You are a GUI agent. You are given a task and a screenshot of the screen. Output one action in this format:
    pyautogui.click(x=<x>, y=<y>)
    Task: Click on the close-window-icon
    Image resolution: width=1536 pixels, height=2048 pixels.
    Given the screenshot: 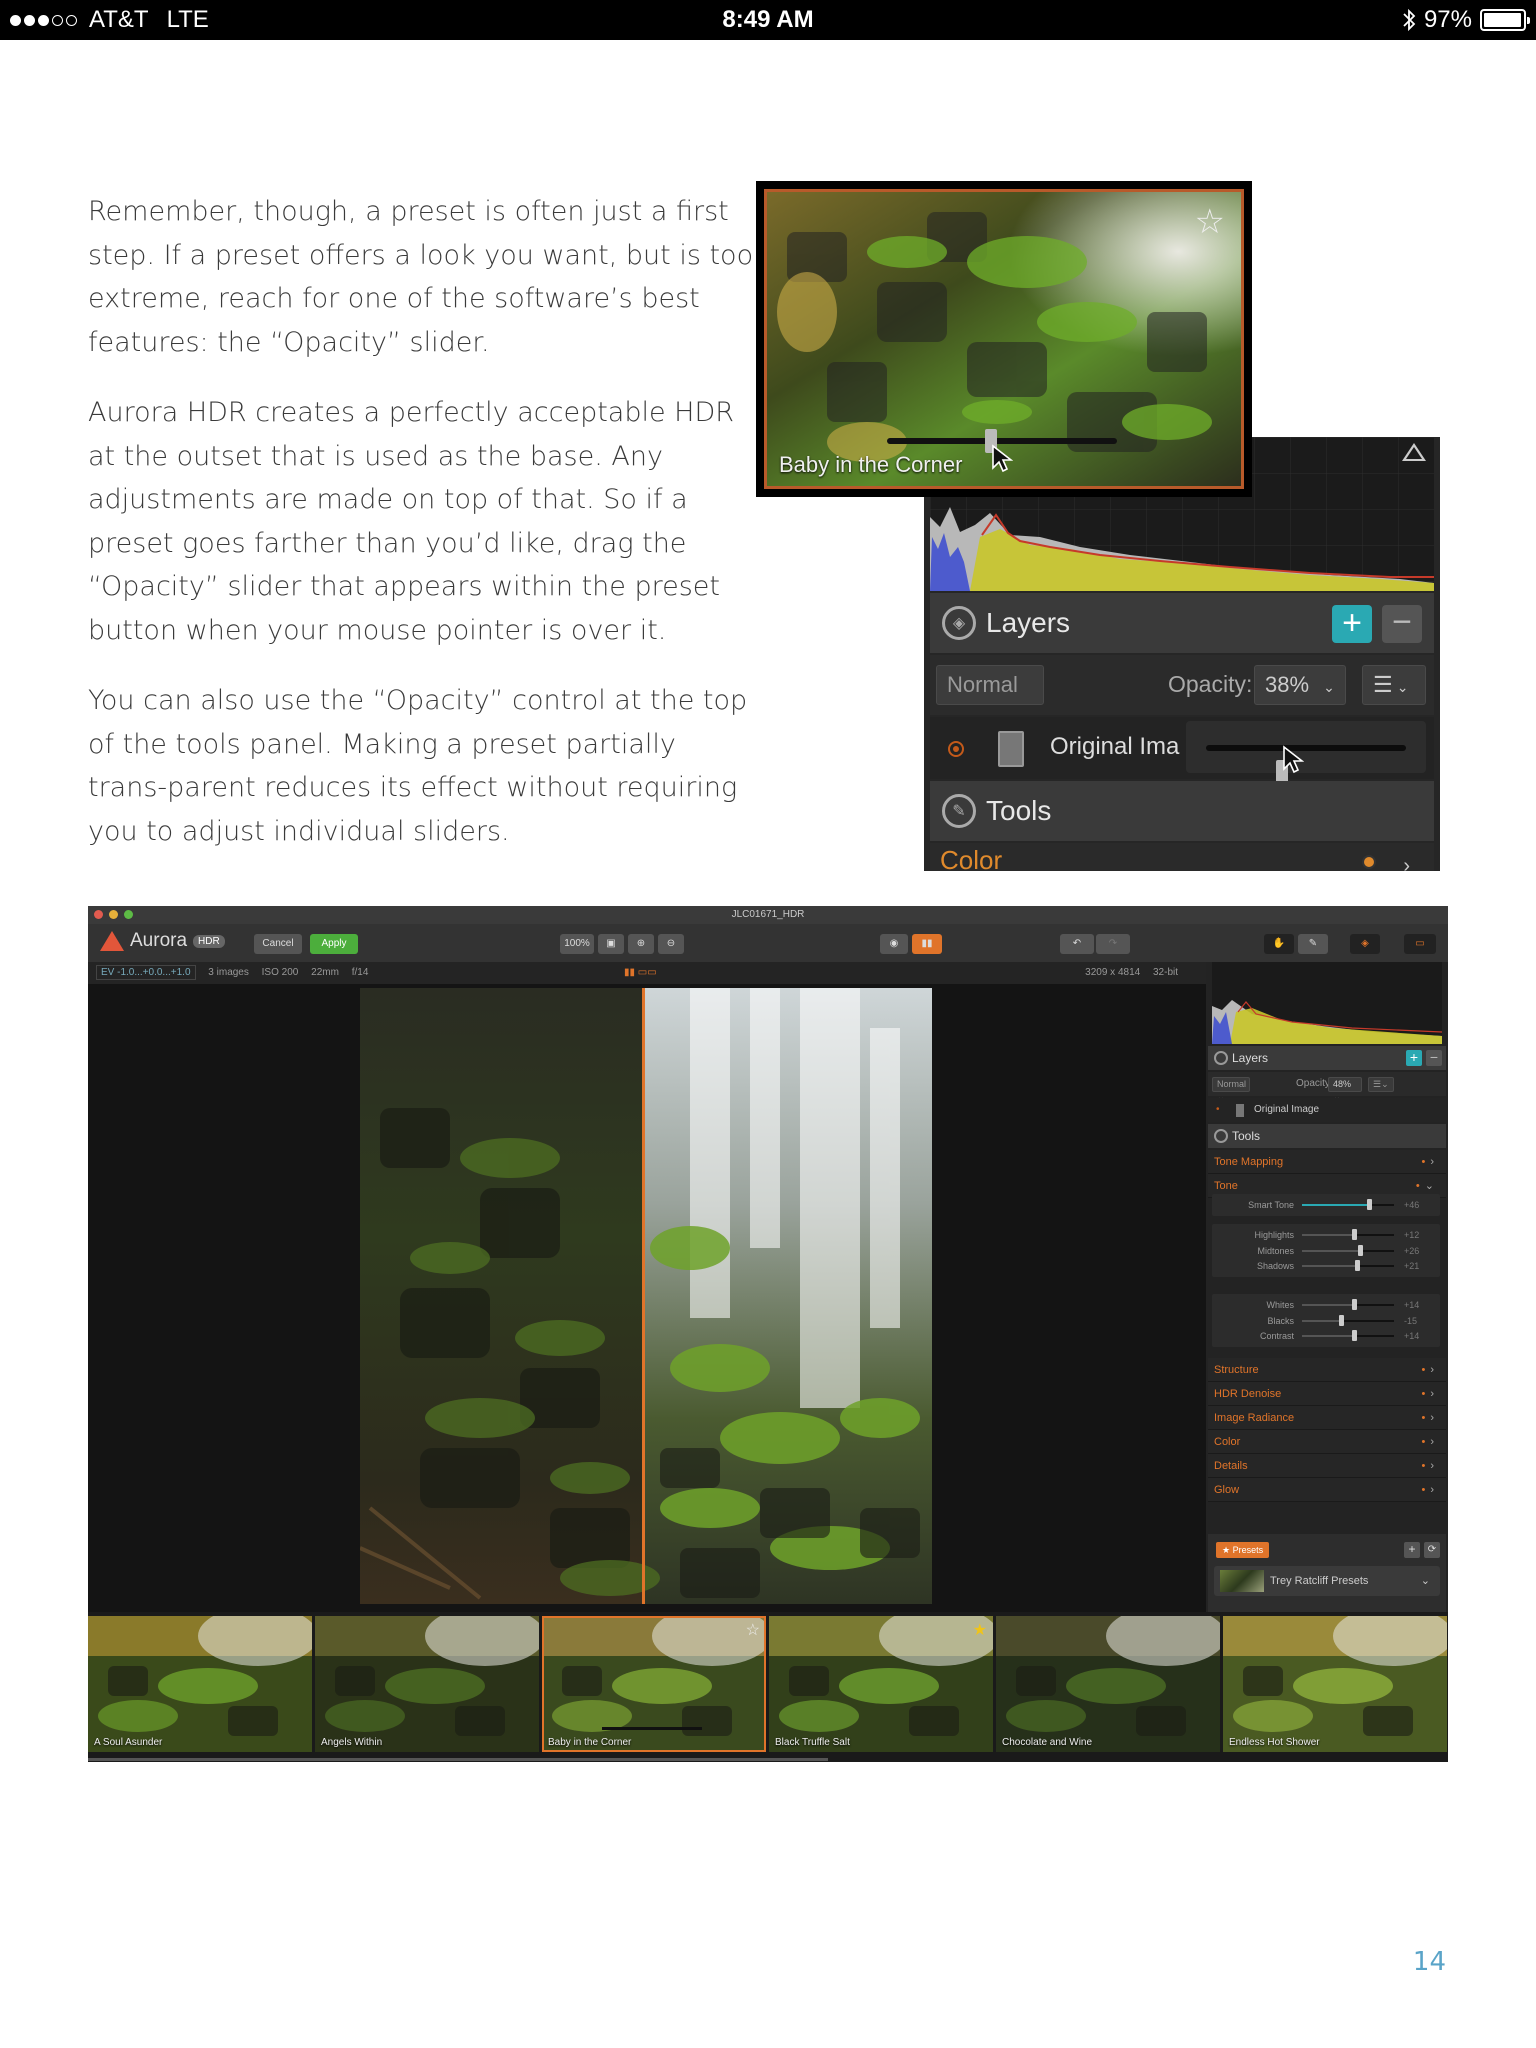 What is the action you would take?
    pyautogui.click(x=98, y=914)
    